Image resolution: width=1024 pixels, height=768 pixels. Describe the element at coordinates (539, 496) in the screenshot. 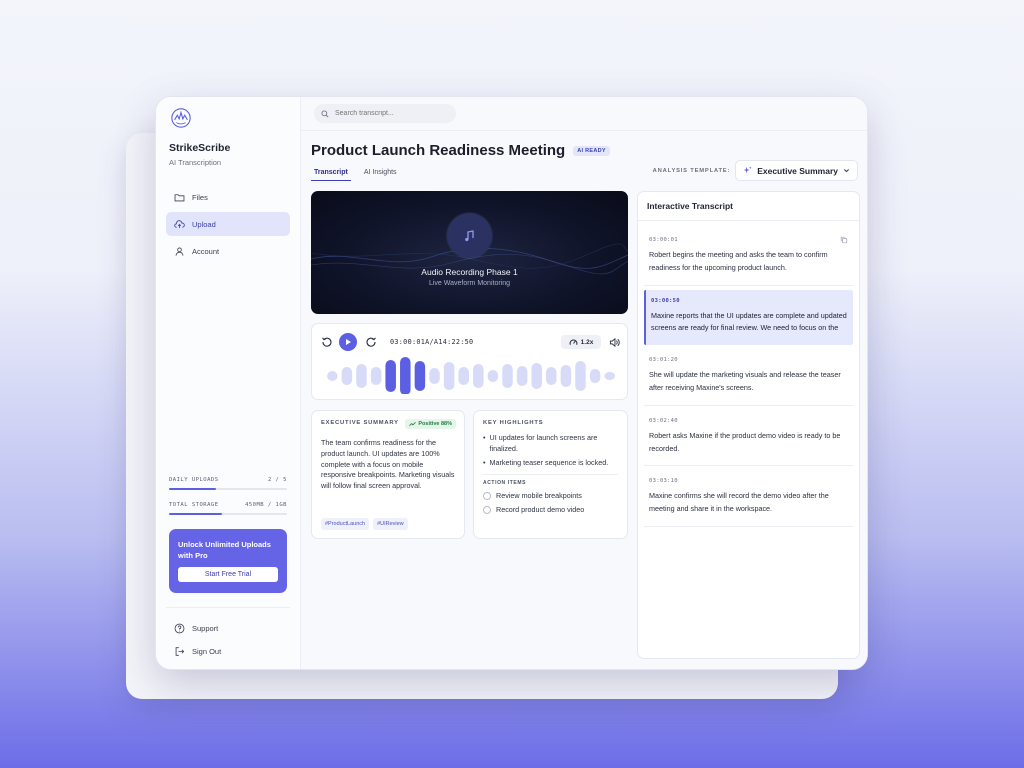

I see `action-text: Review mobile breakpoints` at that location.